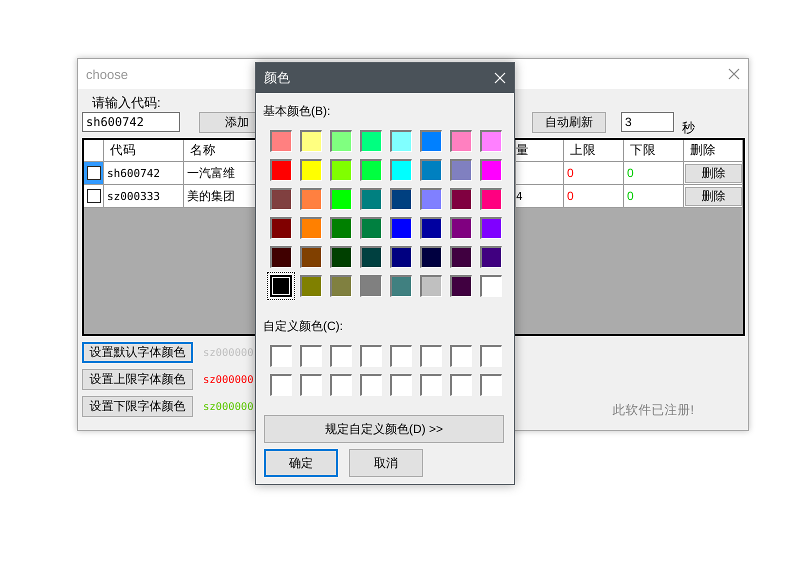  What do you see at coordinates (386, 463) in the screenshot?
I see `dialog-button: 取消` at bounding box center [386, 463].